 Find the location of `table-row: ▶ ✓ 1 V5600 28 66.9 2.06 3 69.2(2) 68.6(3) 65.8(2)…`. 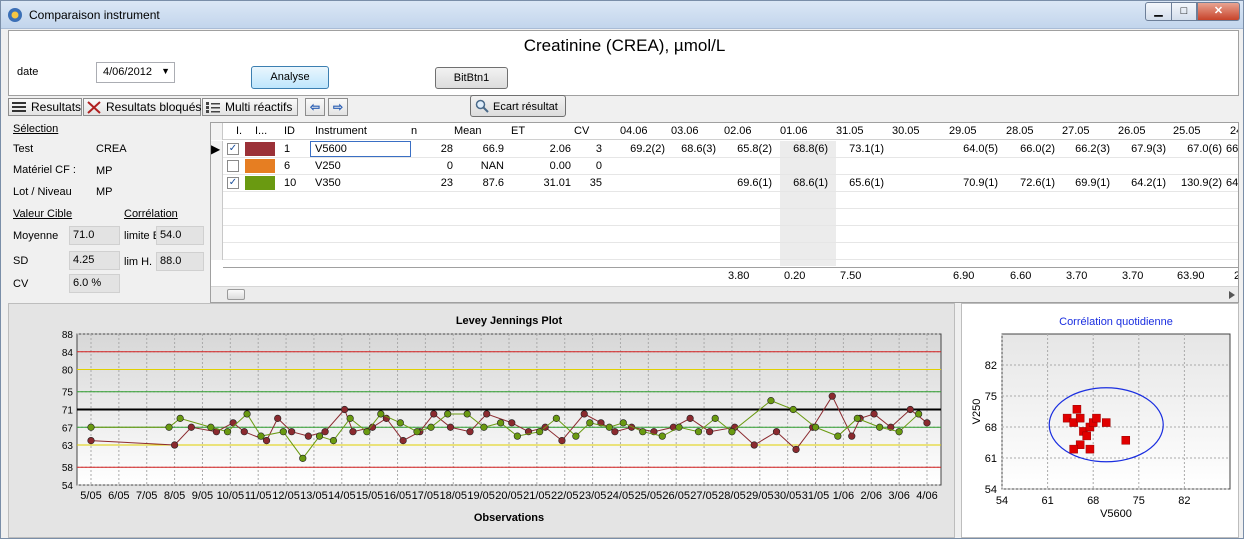

table-row: ▶ ✓ 1 V5600 28 66.9 2.06 3 69.2(2) 68.6(3) 65.8(2)… is located at coordinates (724, 149).